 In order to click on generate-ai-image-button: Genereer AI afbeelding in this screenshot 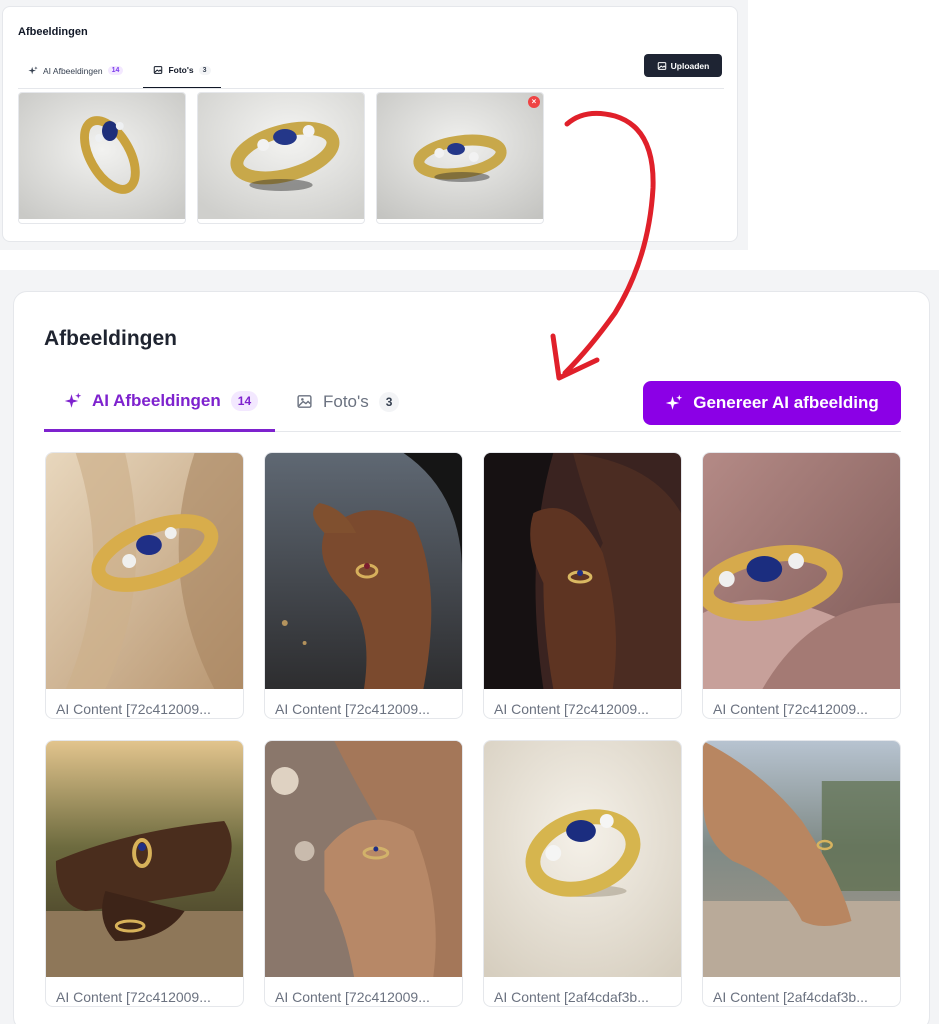, I will do `click(772, 403)`.